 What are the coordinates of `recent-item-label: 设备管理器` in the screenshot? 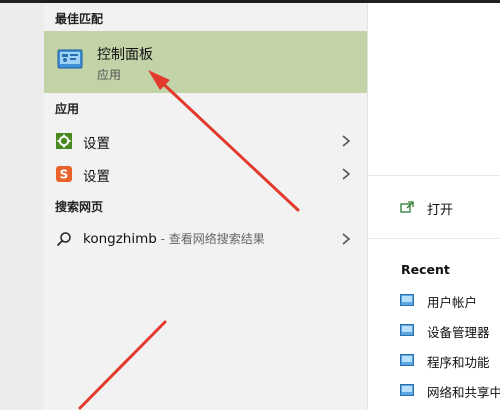 It's located at (458, 332).